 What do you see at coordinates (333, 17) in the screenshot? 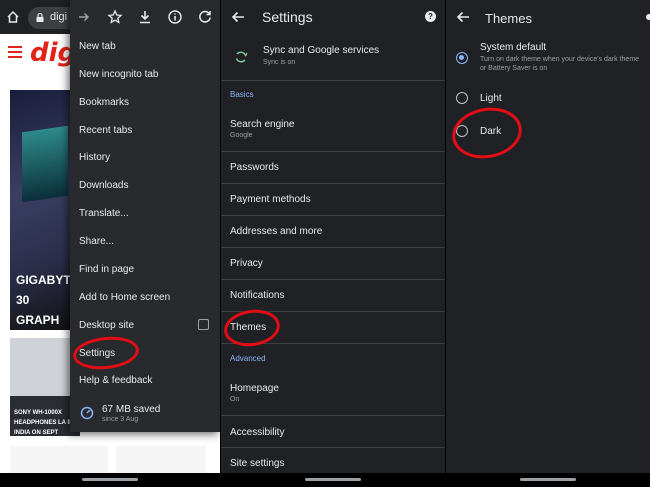
I see `settings-header: Settings ?` at bounding box center [333, 17].